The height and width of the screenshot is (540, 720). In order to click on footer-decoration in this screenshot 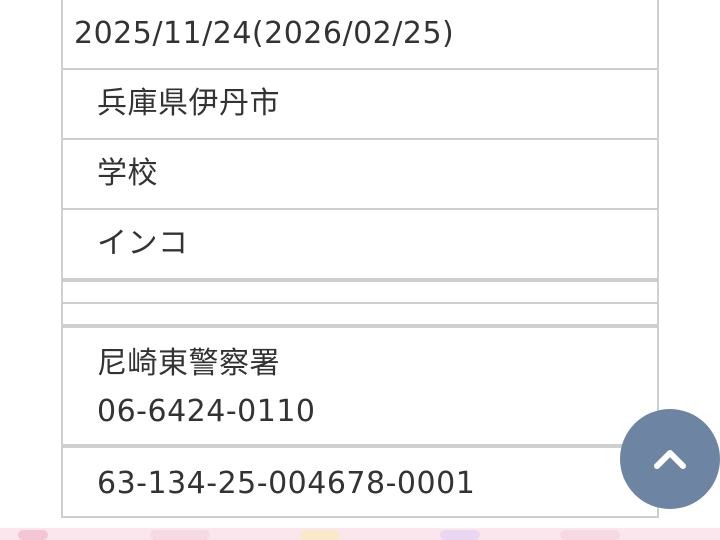, I will do `click(360, 534)`.